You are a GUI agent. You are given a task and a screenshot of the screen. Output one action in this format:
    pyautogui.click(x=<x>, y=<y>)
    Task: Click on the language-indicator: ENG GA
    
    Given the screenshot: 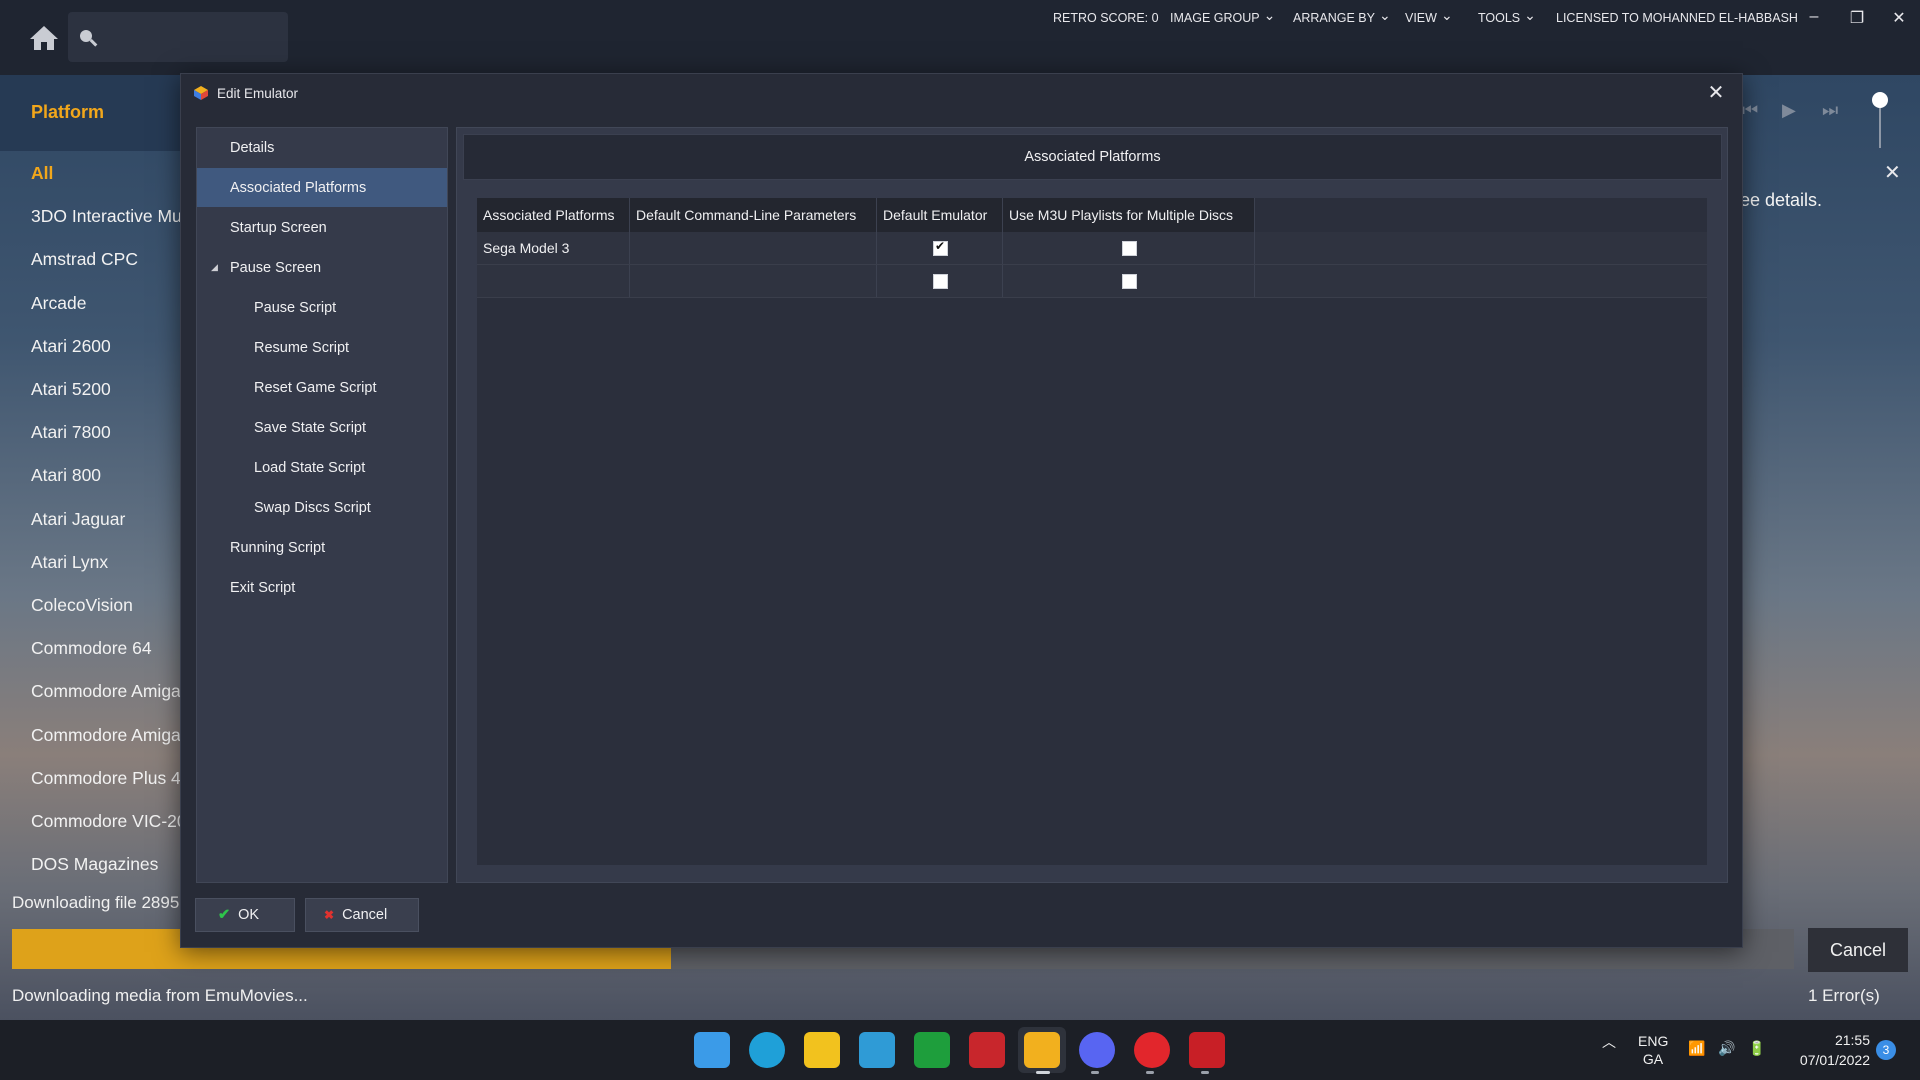 What is the action you would take?
    pyautogui.click(x=1653, y=1050)
    